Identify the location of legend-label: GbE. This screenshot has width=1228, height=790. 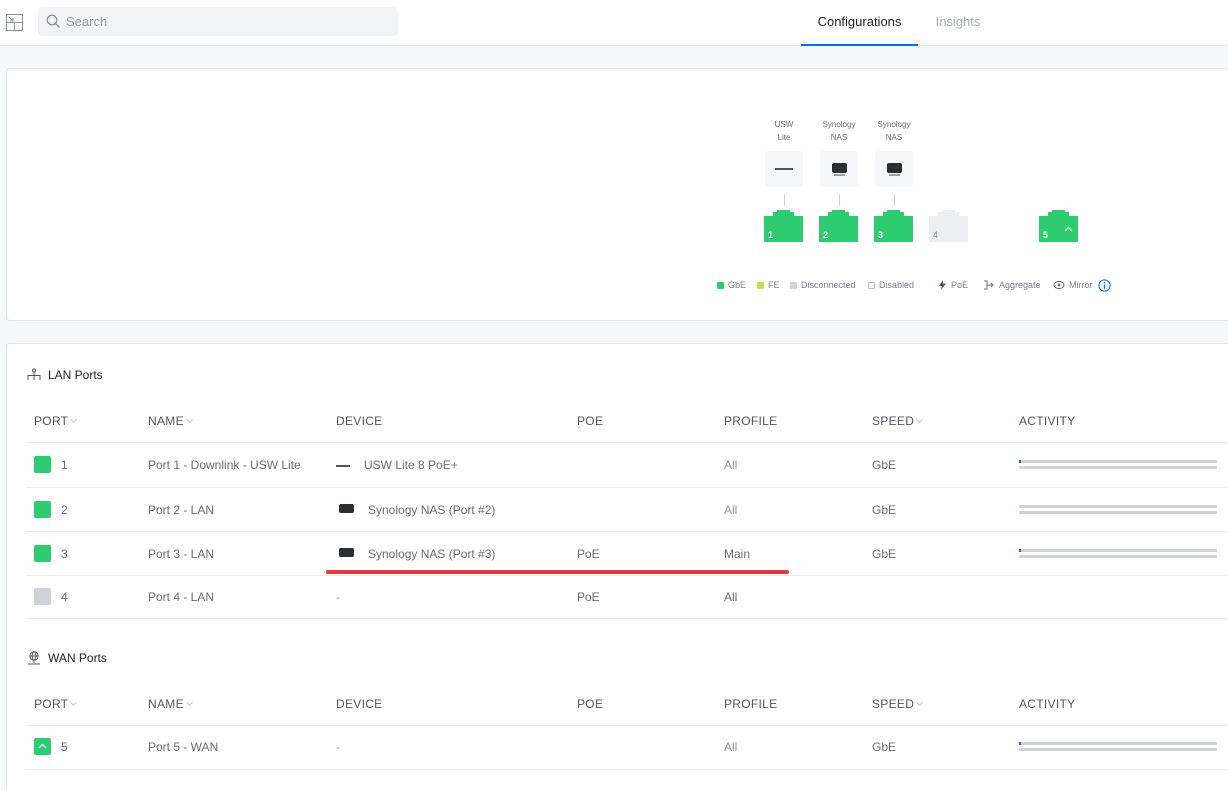
(737, 285).